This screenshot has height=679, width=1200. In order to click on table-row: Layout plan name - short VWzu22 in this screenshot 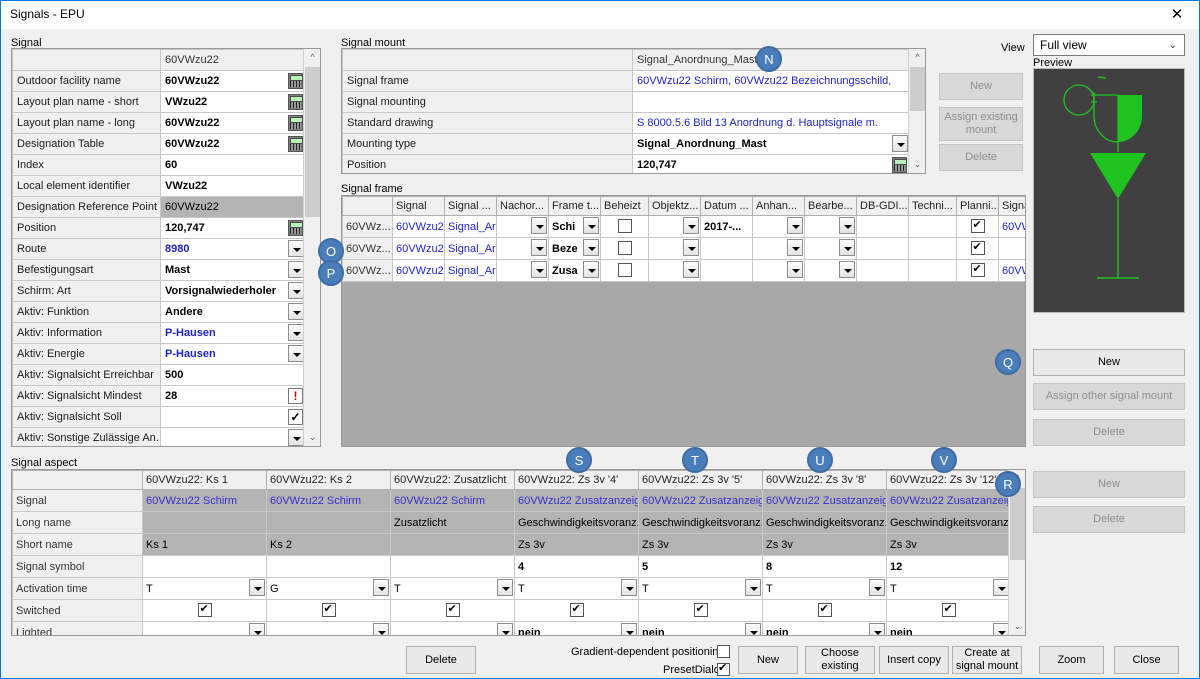, I will do `click(159, 102)`.